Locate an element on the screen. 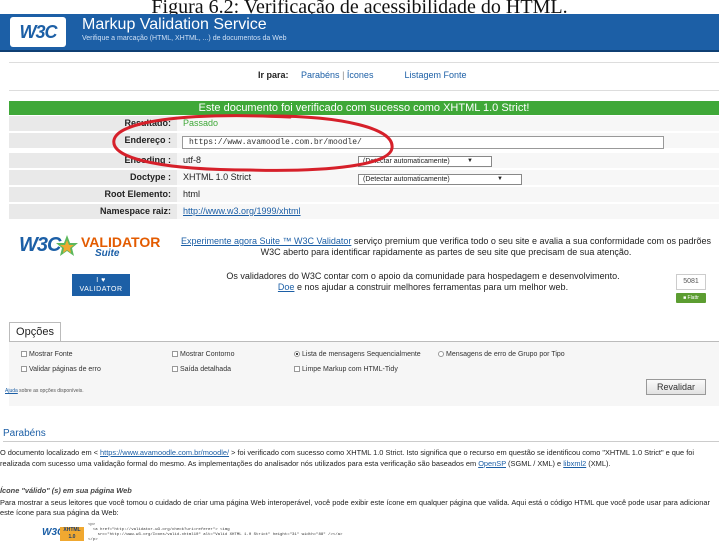 This screenshot has width=719, height=543. option-saida-detalhada: Saída detalhada is located at coordinates (201, 369).